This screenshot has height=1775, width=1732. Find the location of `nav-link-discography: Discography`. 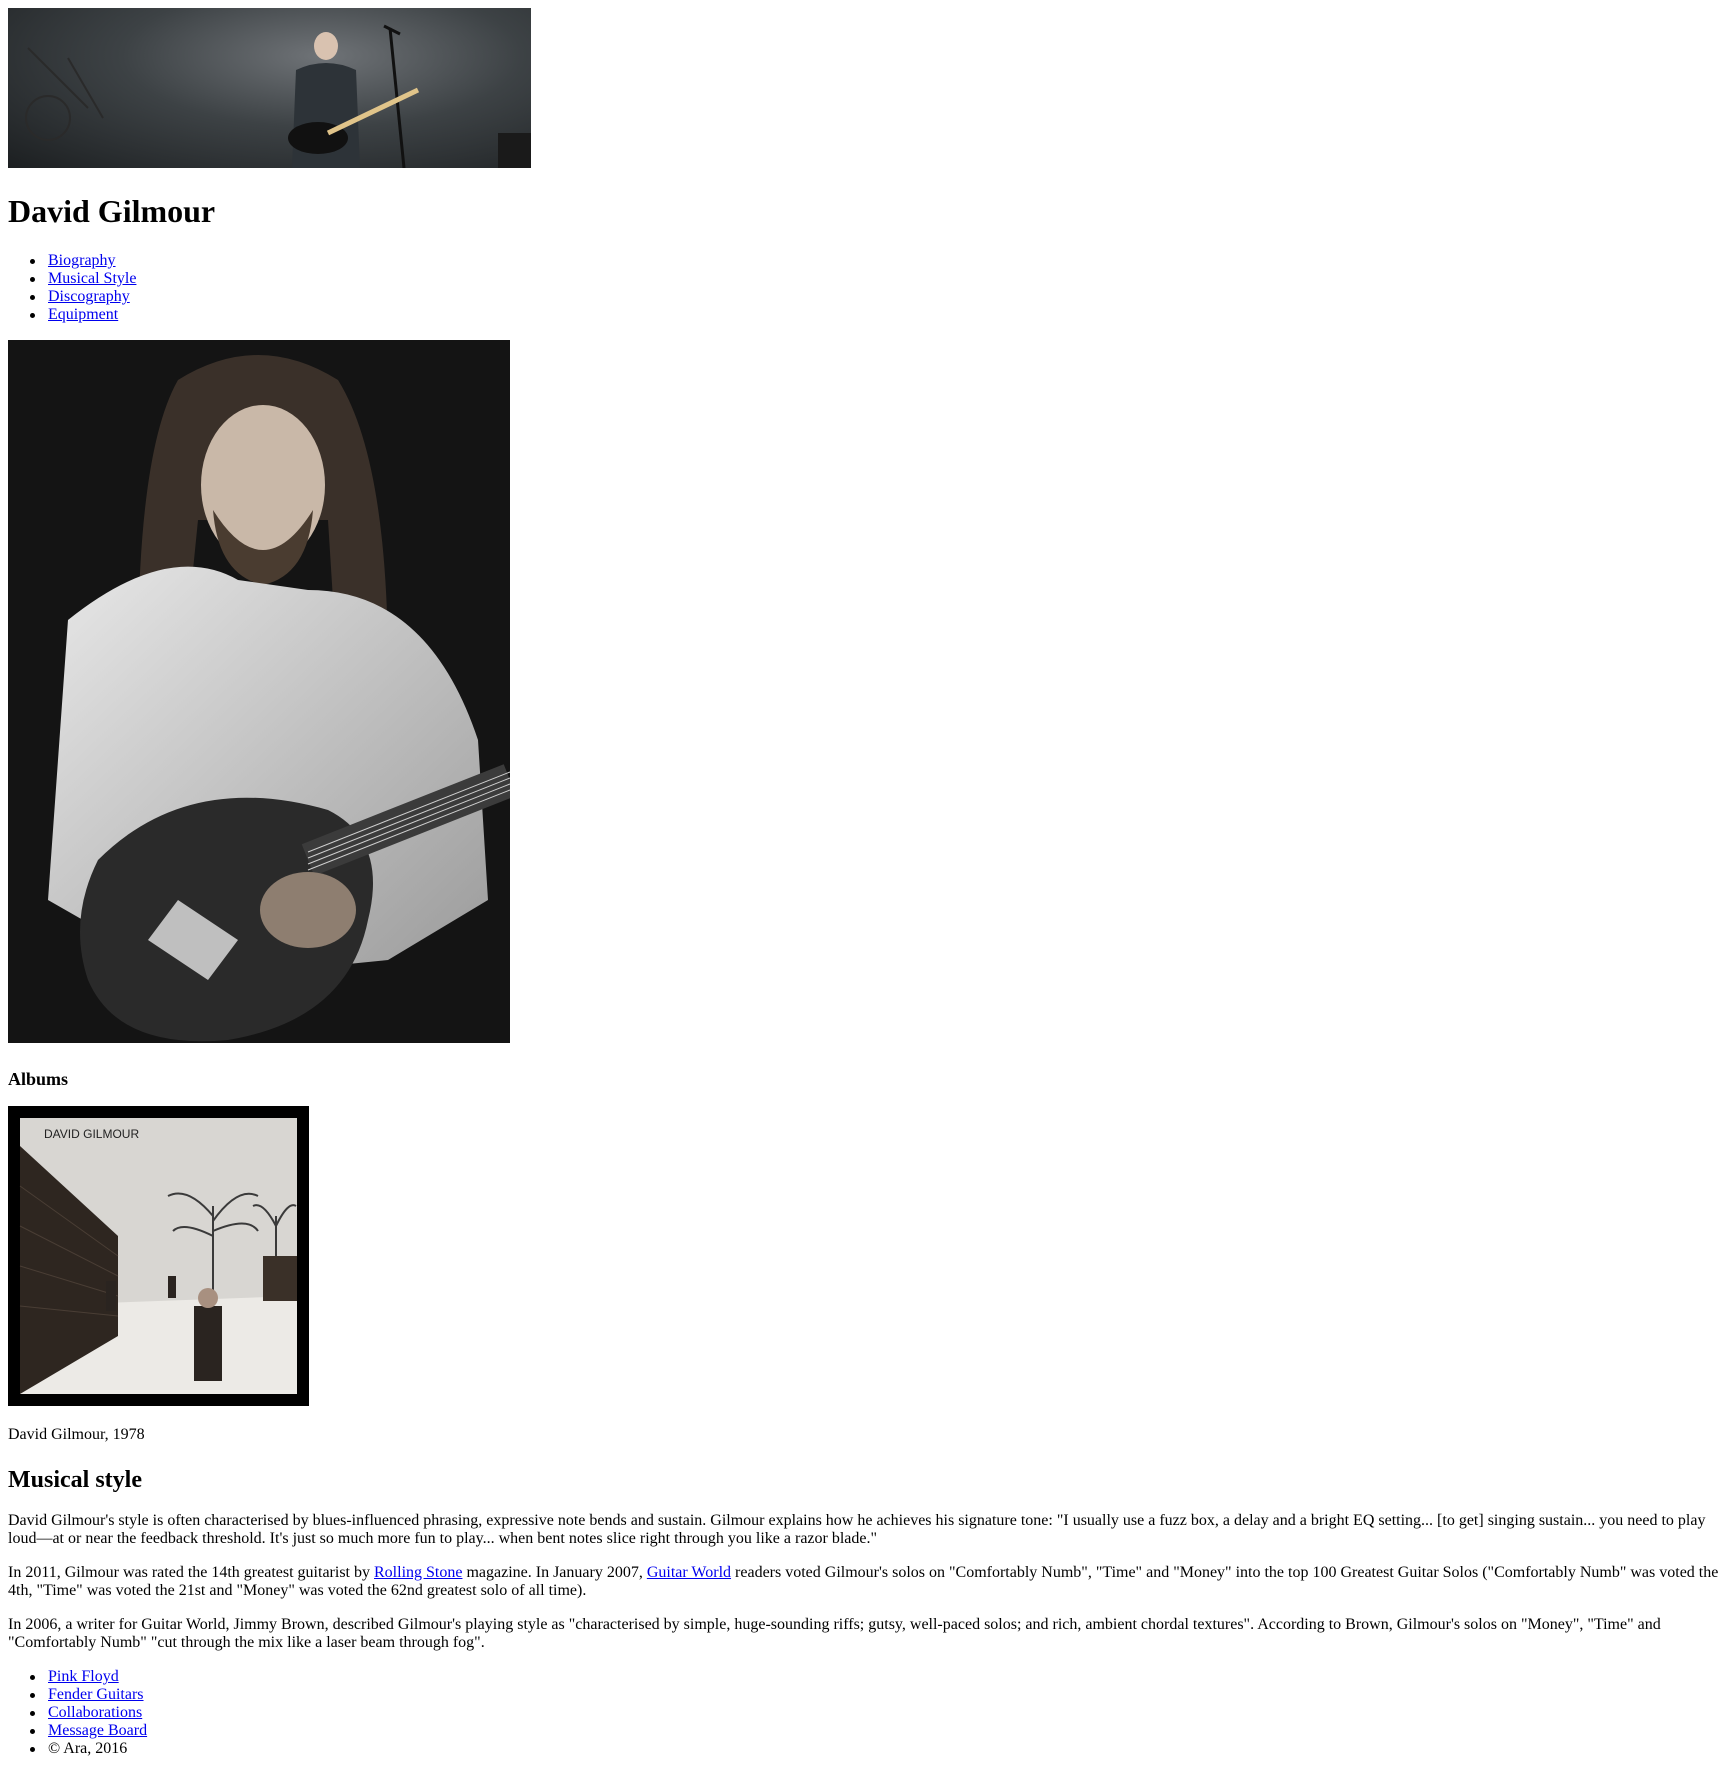

nav-link-discography: Discography is located at coordinates (89, 296).